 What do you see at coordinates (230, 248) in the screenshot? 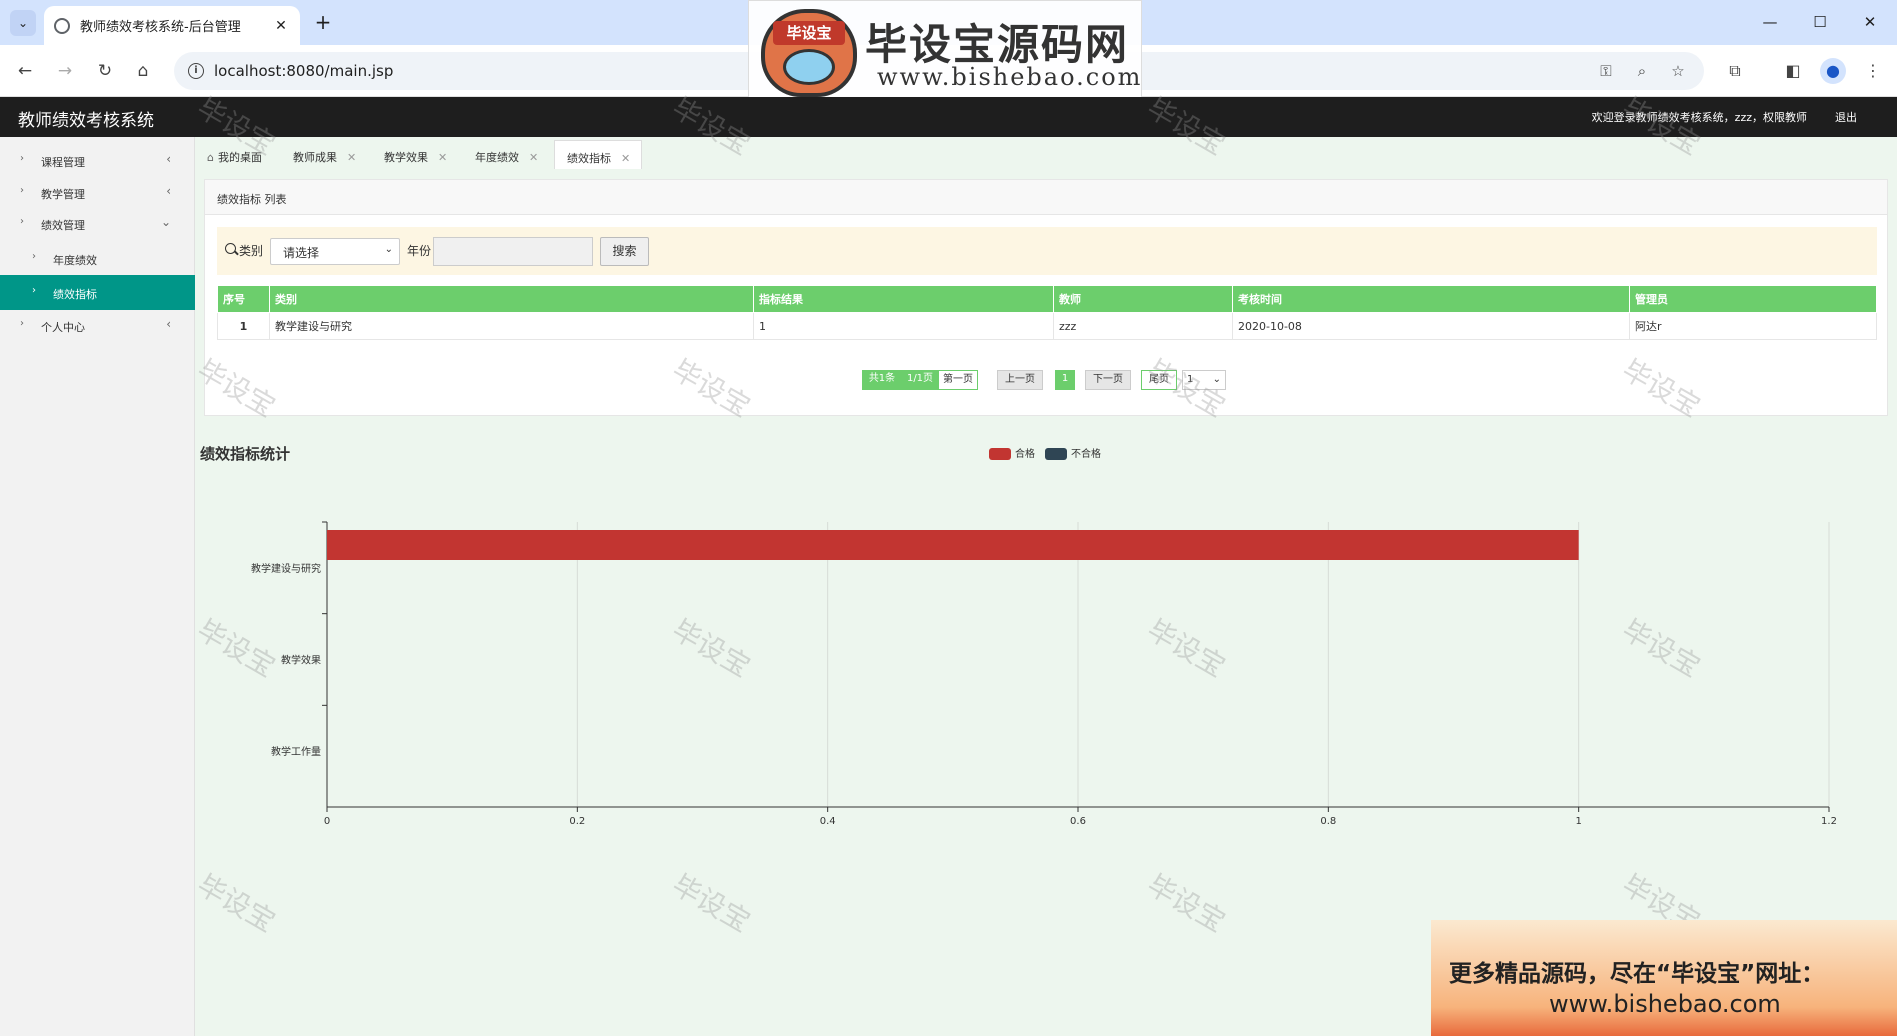
I see `search-icon` at bounding box center [230, 248].